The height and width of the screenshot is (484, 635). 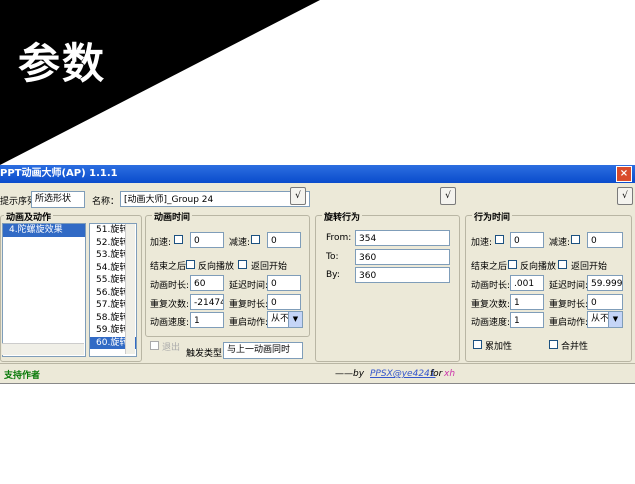 I want to click on to-label: To:, so click(x=332, y=257).